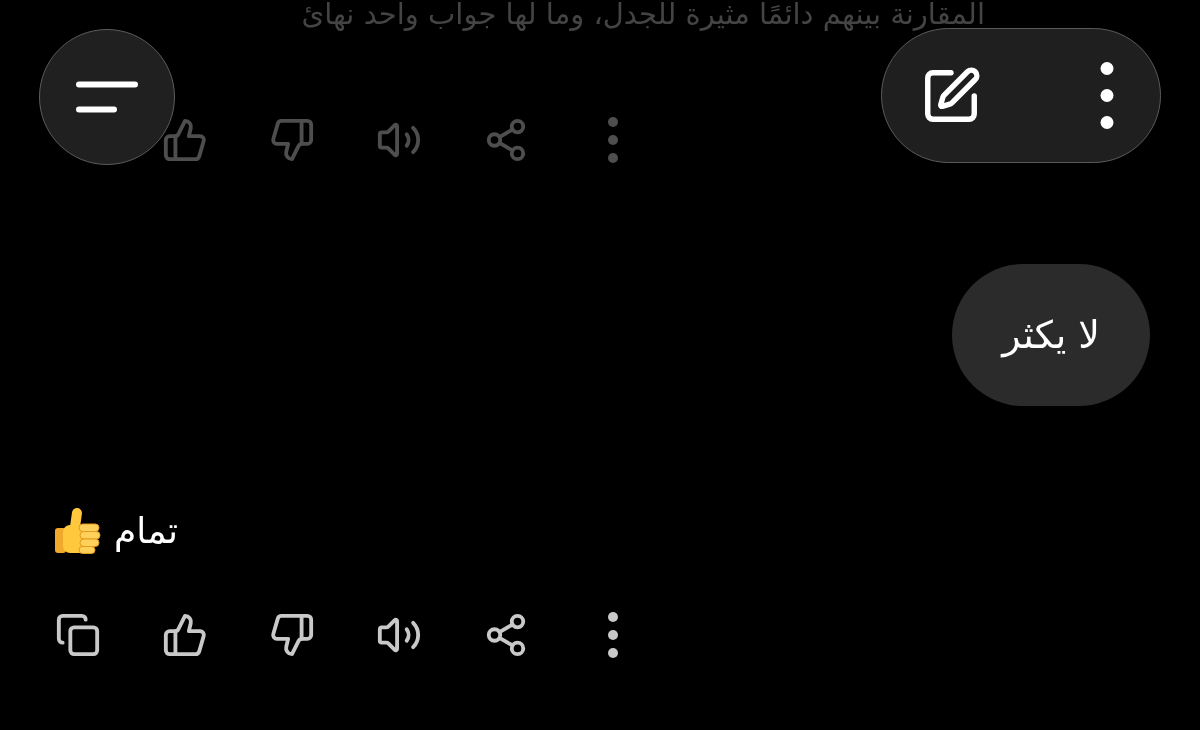  What do you see at coordinates (146, 531) in the screenshot?
I see `assistant-message-text: تمام` at bounding box center [146, 531].